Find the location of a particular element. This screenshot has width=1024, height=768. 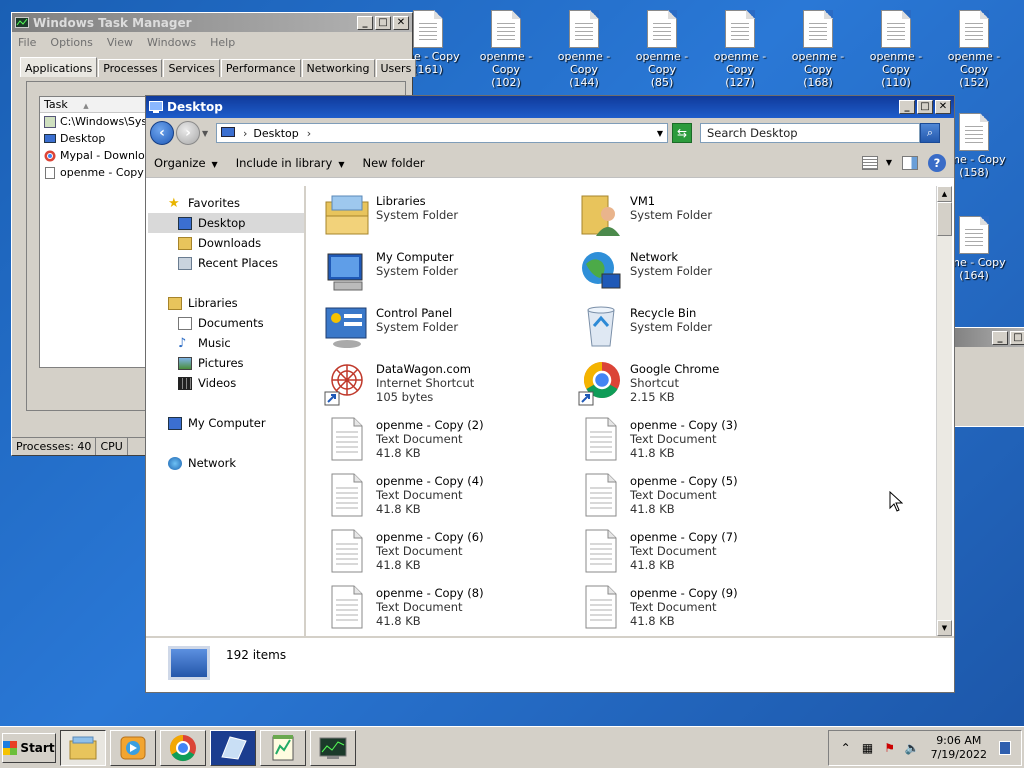

scroll-thumb is located at coordinates (944, 219).